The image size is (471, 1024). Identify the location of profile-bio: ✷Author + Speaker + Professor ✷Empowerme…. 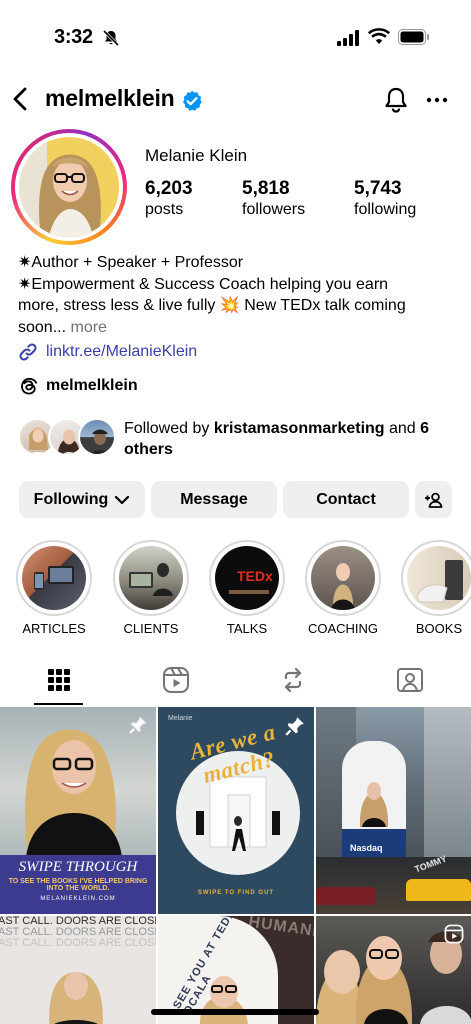
(238, 295).